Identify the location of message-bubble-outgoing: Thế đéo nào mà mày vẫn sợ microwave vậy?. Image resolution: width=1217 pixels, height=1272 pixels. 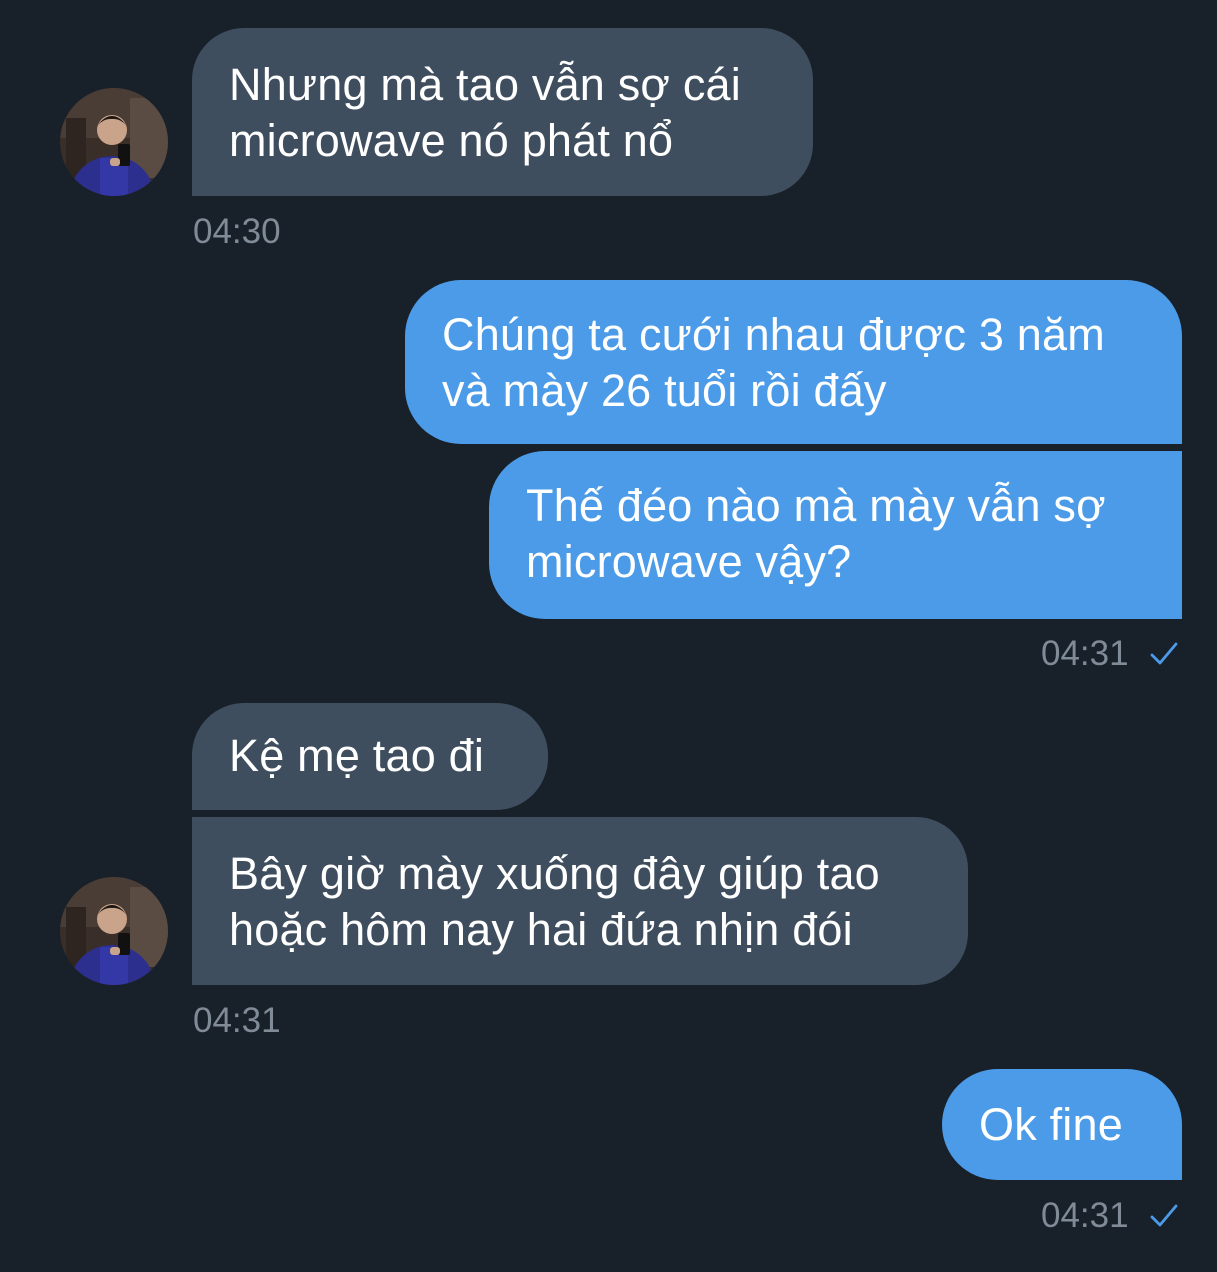
(835, 535).